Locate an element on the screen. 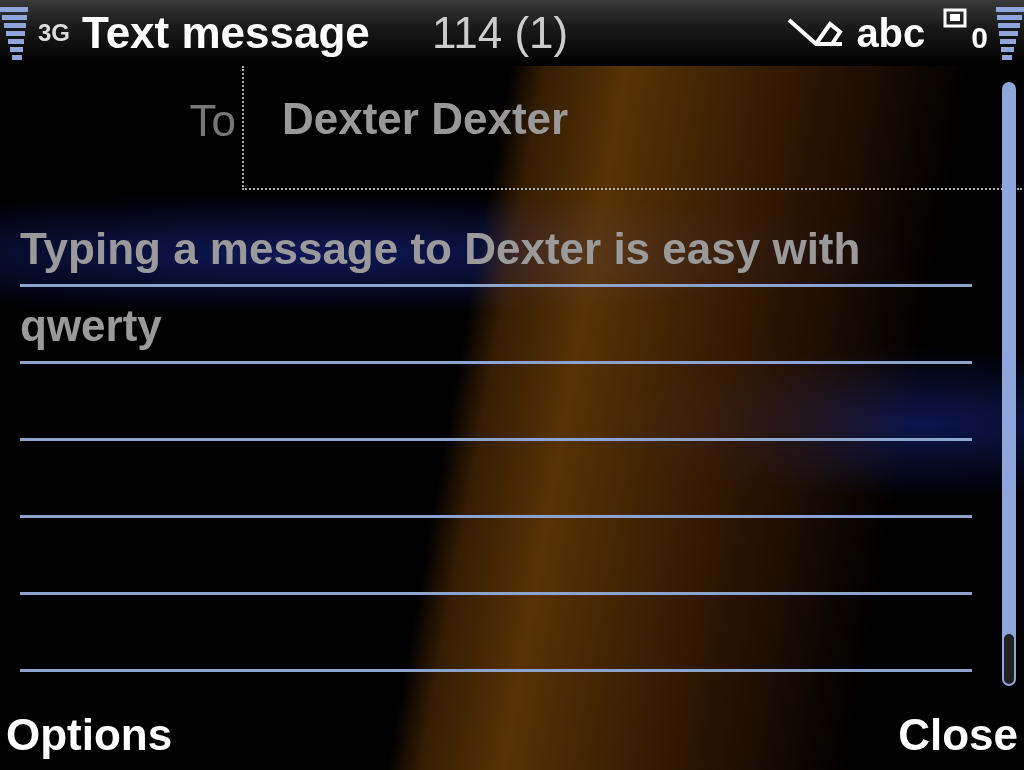  input-mode: abc is located at coordinates (891, 33).